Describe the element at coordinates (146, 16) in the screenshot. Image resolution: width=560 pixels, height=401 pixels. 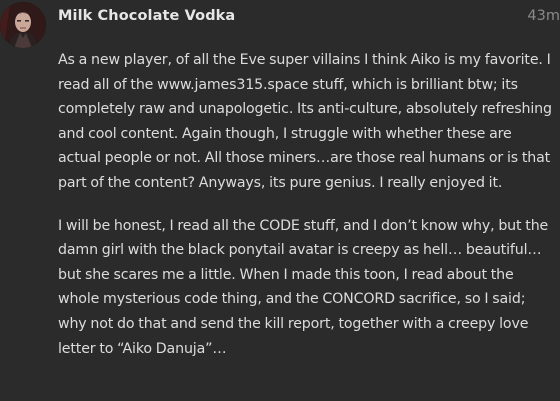
I see `author-name: Milk Chocolate Vodka` at that location.